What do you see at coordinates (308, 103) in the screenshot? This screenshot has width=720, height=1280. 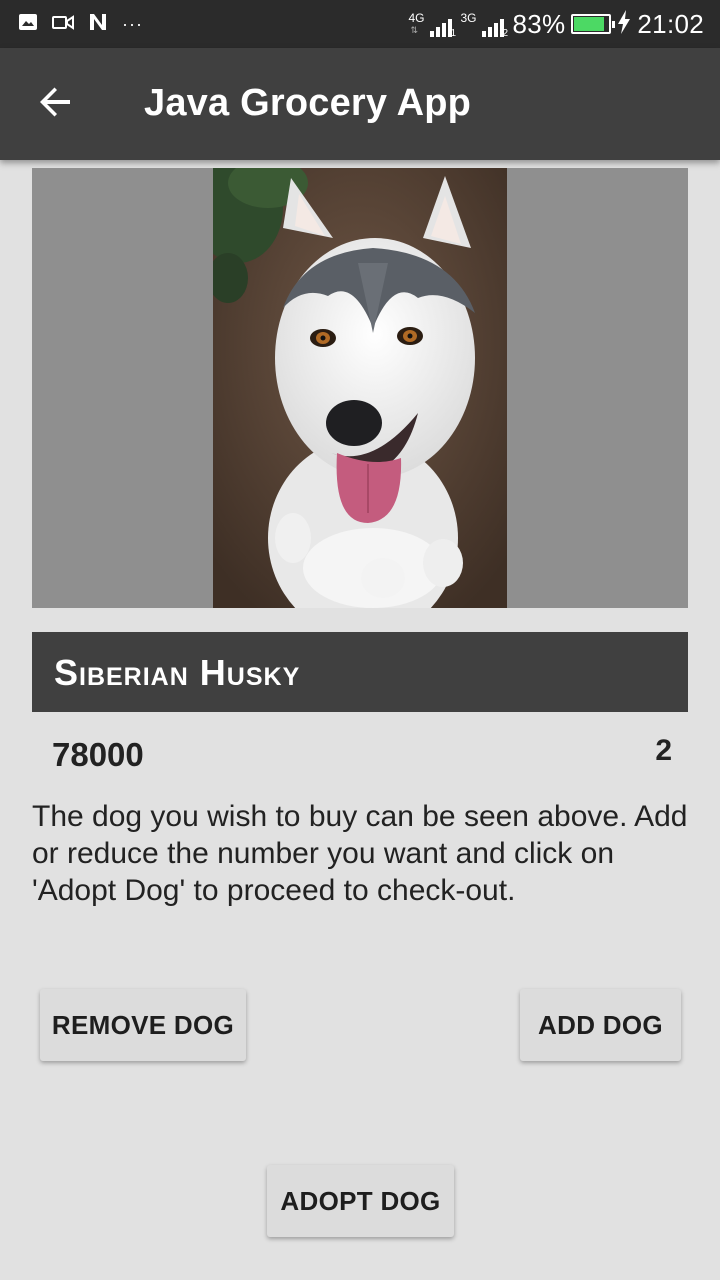 I see `app-title: Java Grocery App` at bounding box center [308, 103].